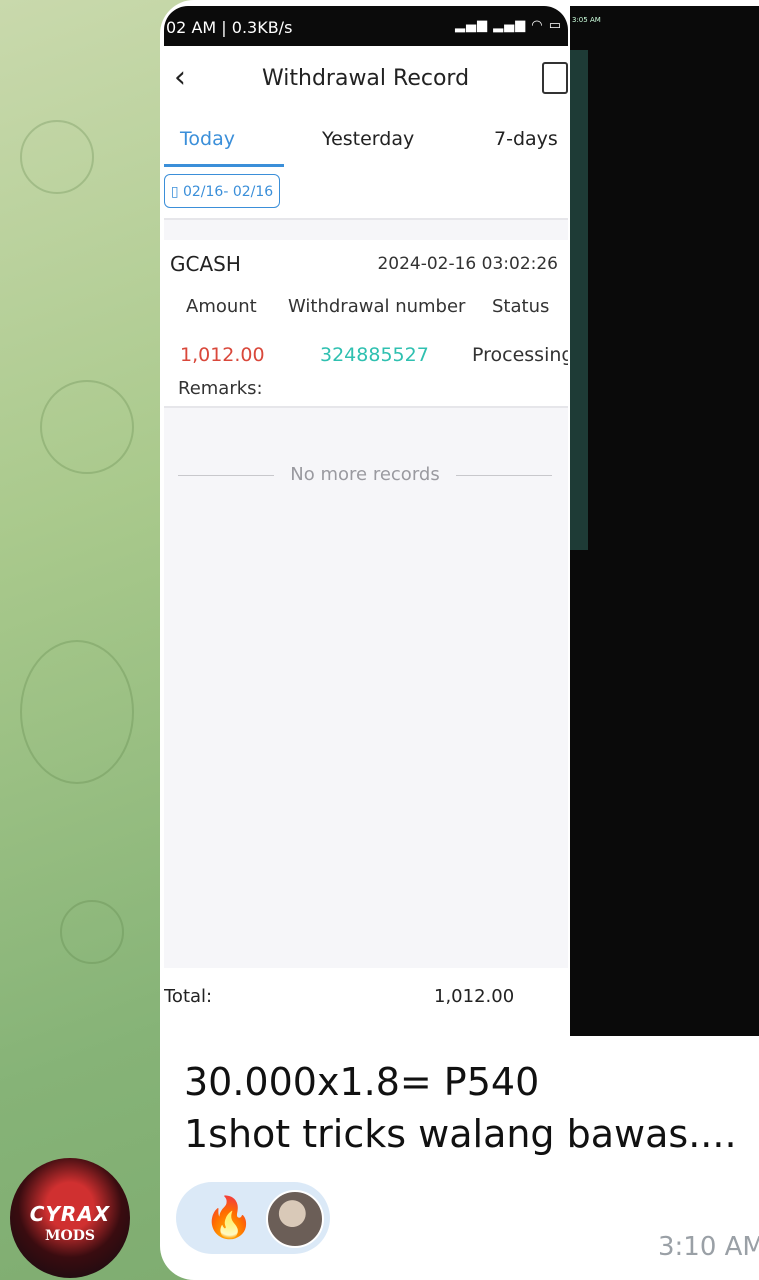 The image size is (759, 1280). I want to click on reactor-avatar, so click(295, 1219).